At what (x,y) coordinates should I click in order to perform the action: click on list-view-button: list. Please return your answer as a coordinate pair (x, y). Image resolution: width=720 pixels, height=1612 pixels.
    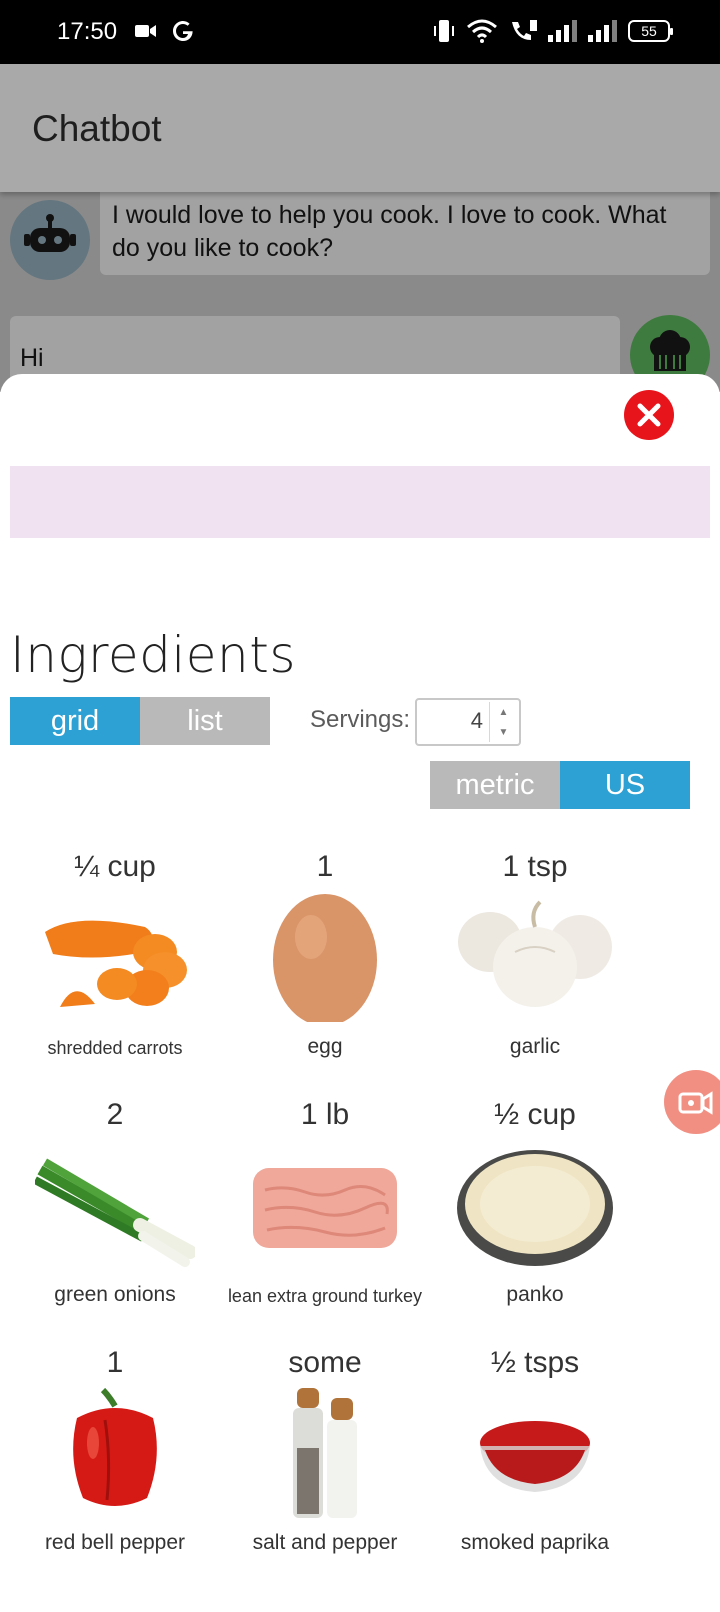
    Looking at the image, I should click on (205, 721).